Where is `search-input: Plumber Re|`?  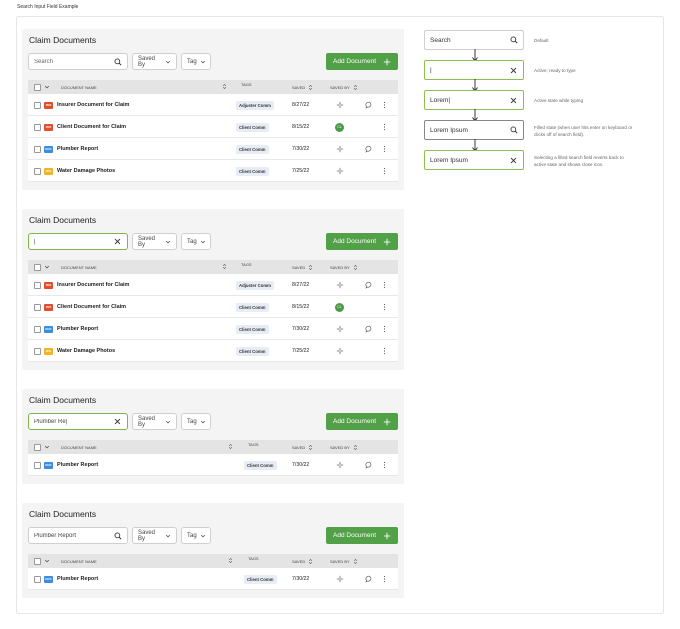
search-input: Plumber Re| is located at coordinates (78, 421).